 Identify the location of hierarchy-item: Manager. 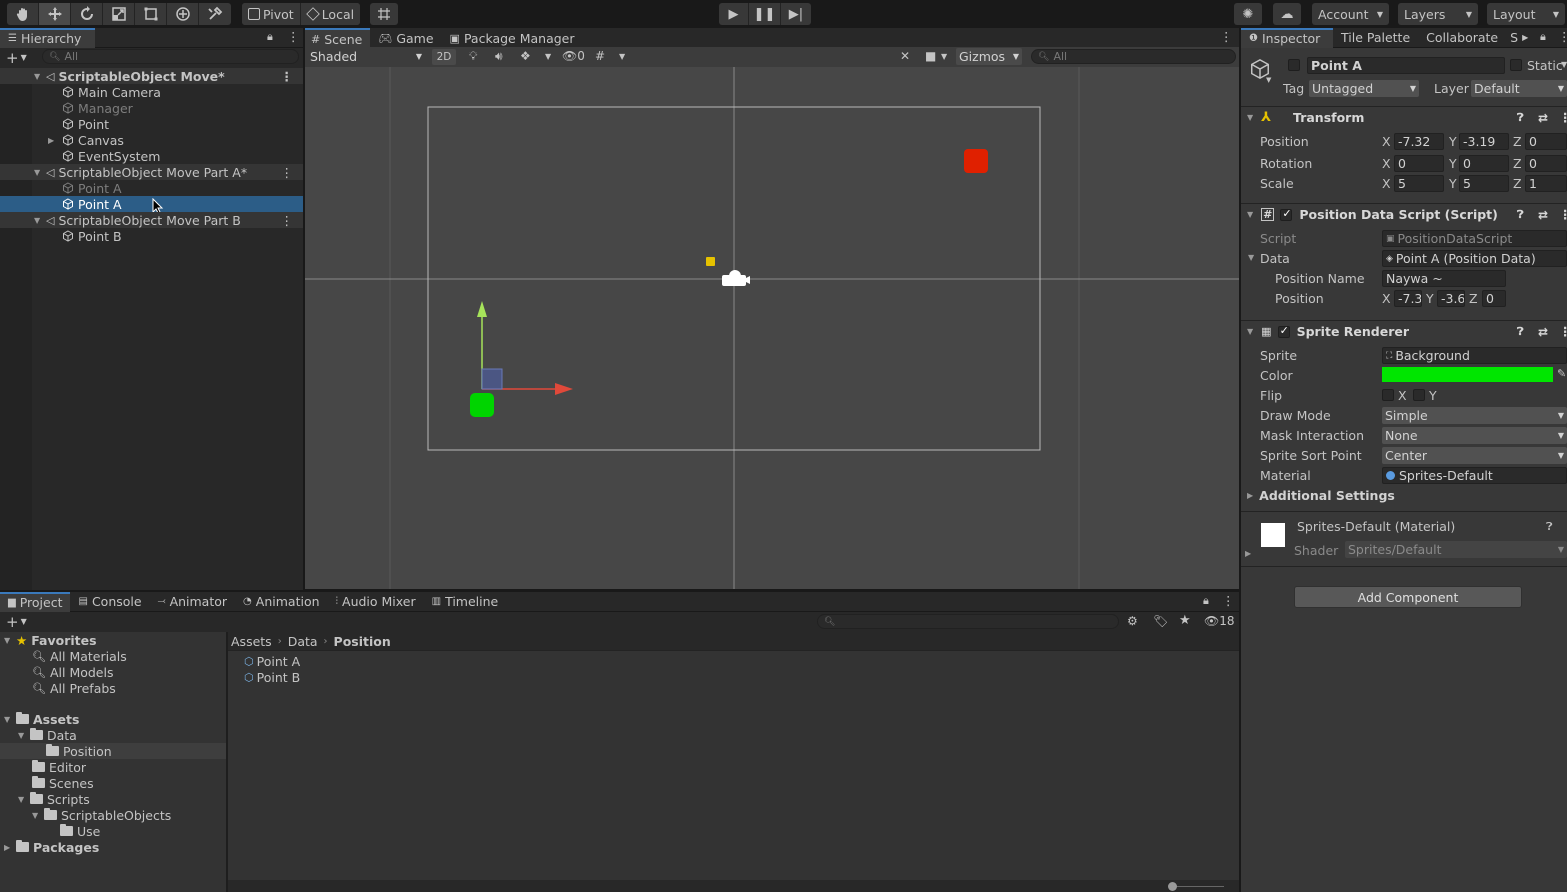
(97, 108).